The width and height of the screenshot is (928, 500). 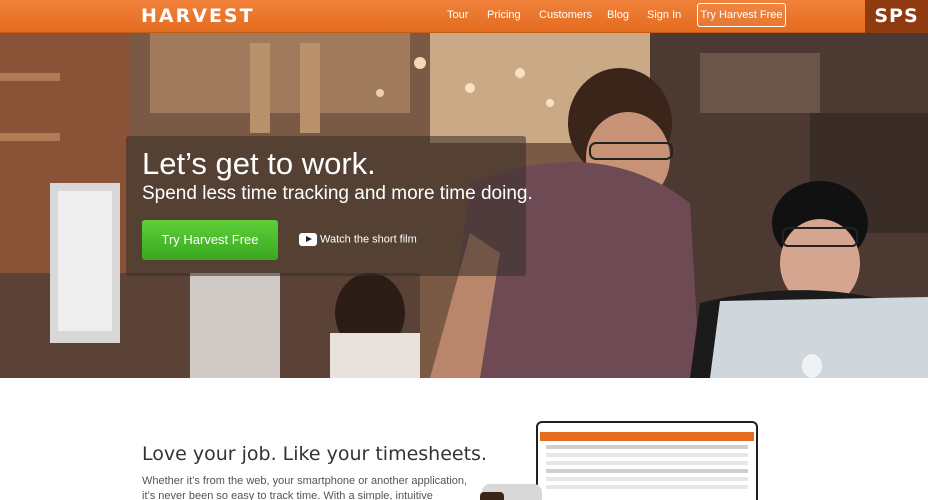 I want to click on hero-title: Let’s get to work., so click(x=259, y=163).